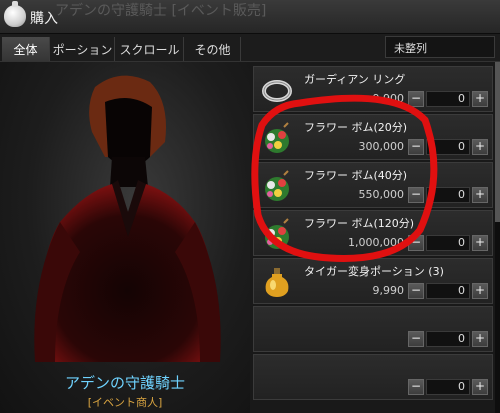  What do you see at coordinates (373, 185) in the screenshot?
I see `list-item: フラワー ボム(40分) 550,000 − 0 +` at bounding box center [373, 185].